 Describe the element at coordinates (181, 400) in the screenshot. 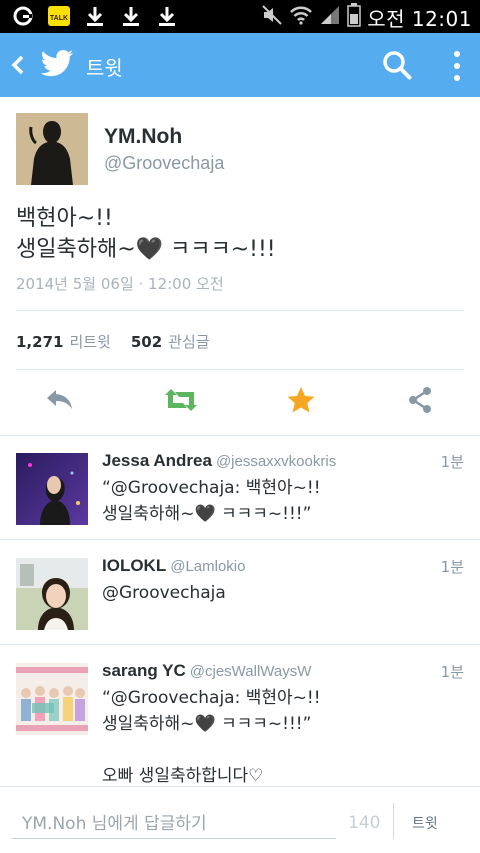

I see `retweet-icon` at that location.